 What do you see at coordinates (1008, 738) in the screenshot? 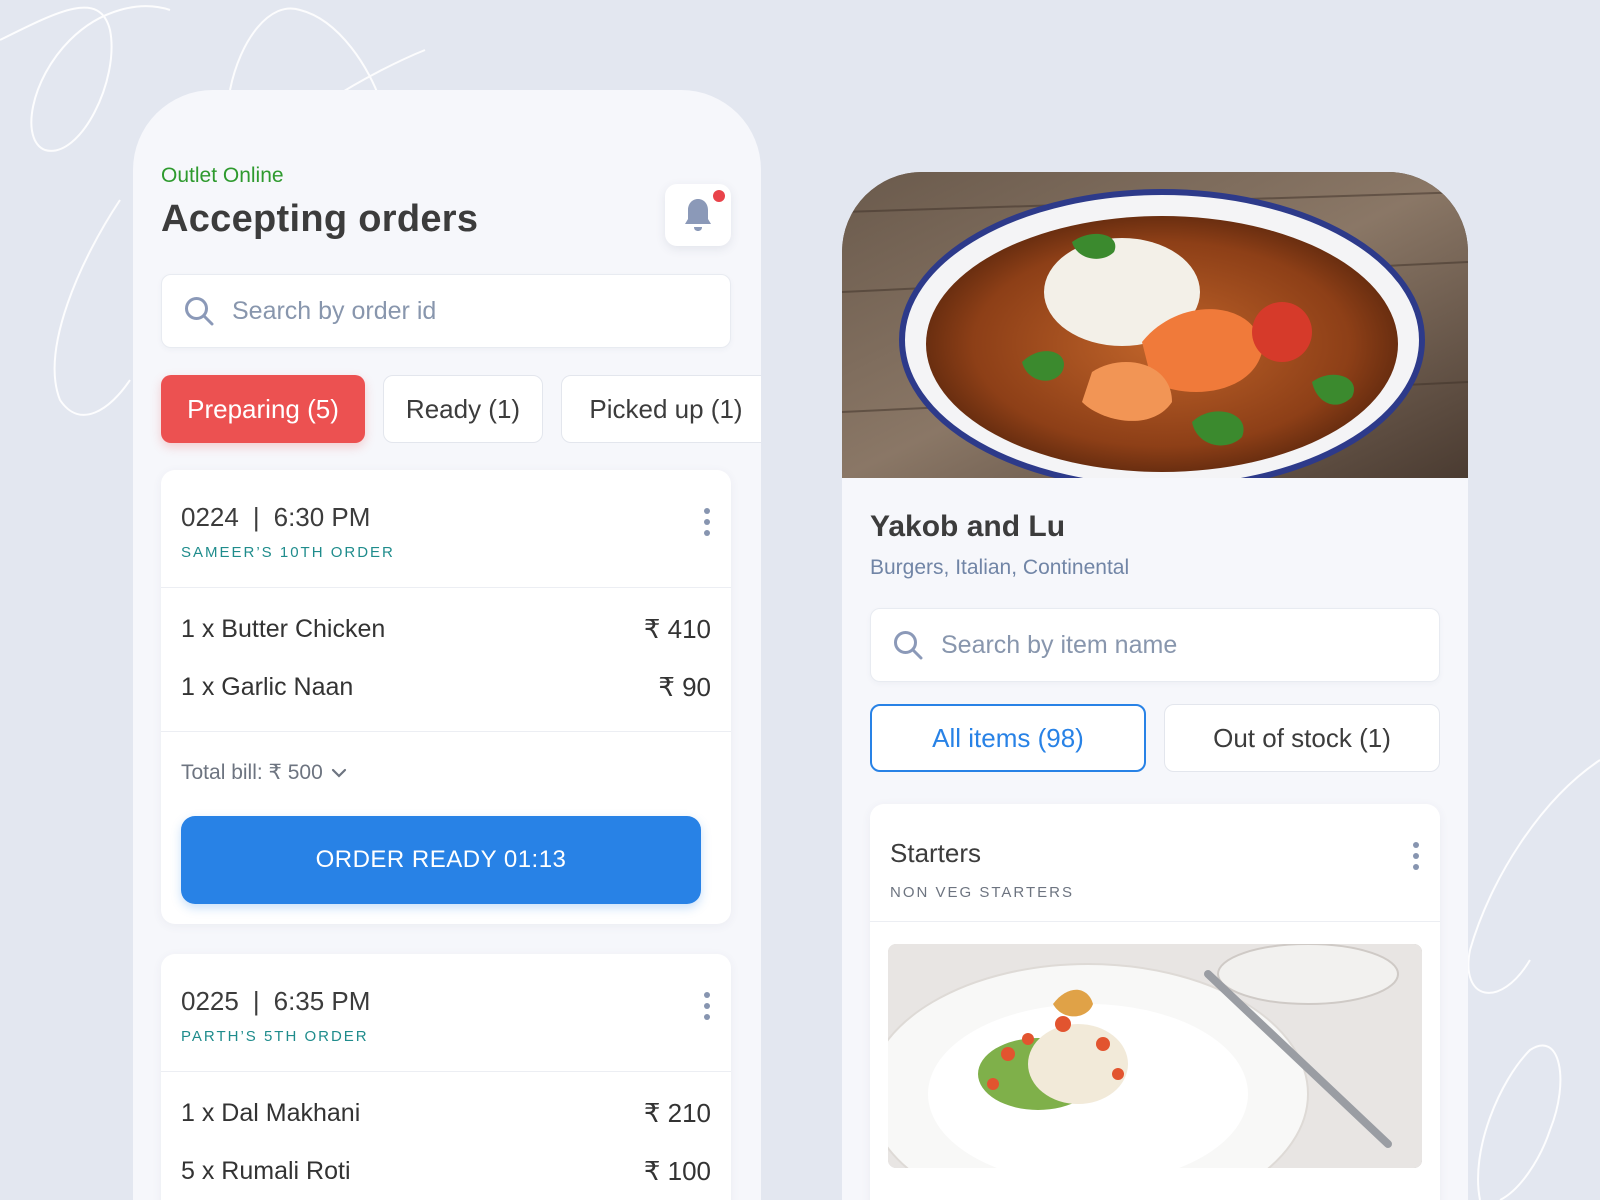
I see `tab-all-items: All items (98)` at bounding box center [1008, 738].